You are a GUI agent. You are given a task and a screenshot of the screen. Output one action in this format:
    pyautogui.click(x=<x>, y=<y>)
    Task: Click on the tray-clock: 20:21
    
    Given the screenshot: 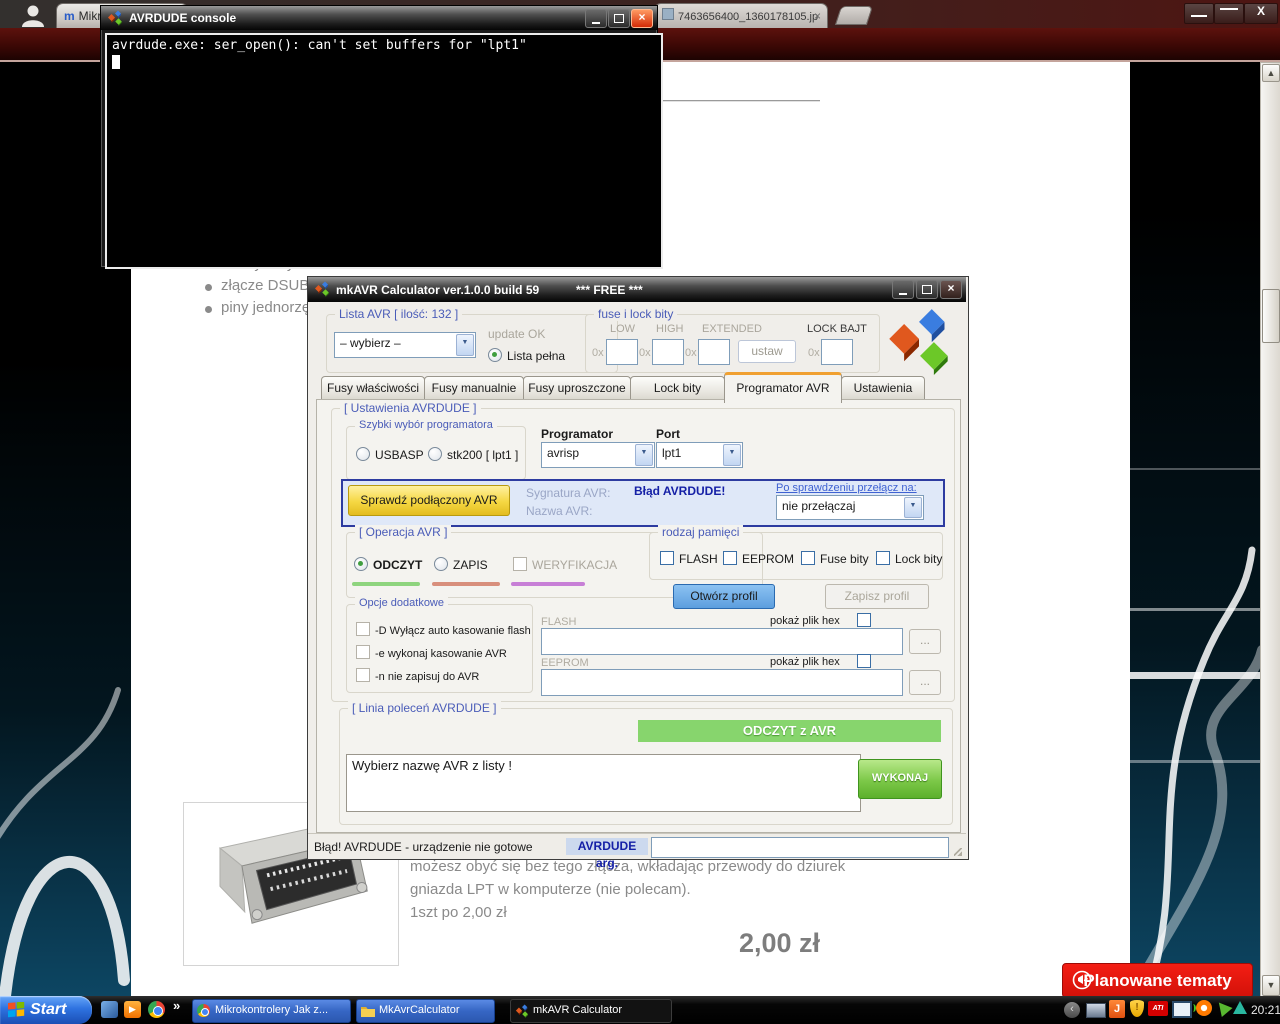 What is the action you would take?
    pyautogui.click(x=1265, y=1010)
    